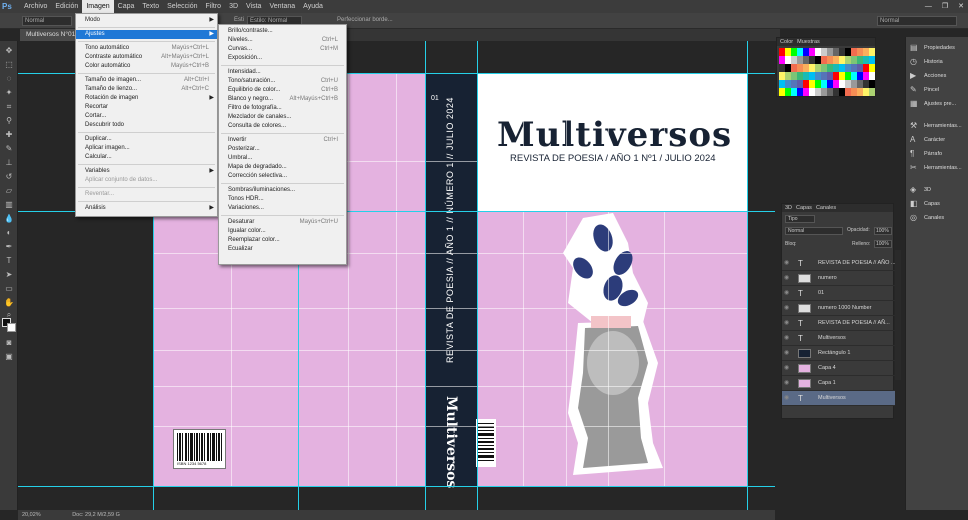  Describe the element at coordinates (928, 6) in the screenshot. I see `minimize-icon: —` at that location.